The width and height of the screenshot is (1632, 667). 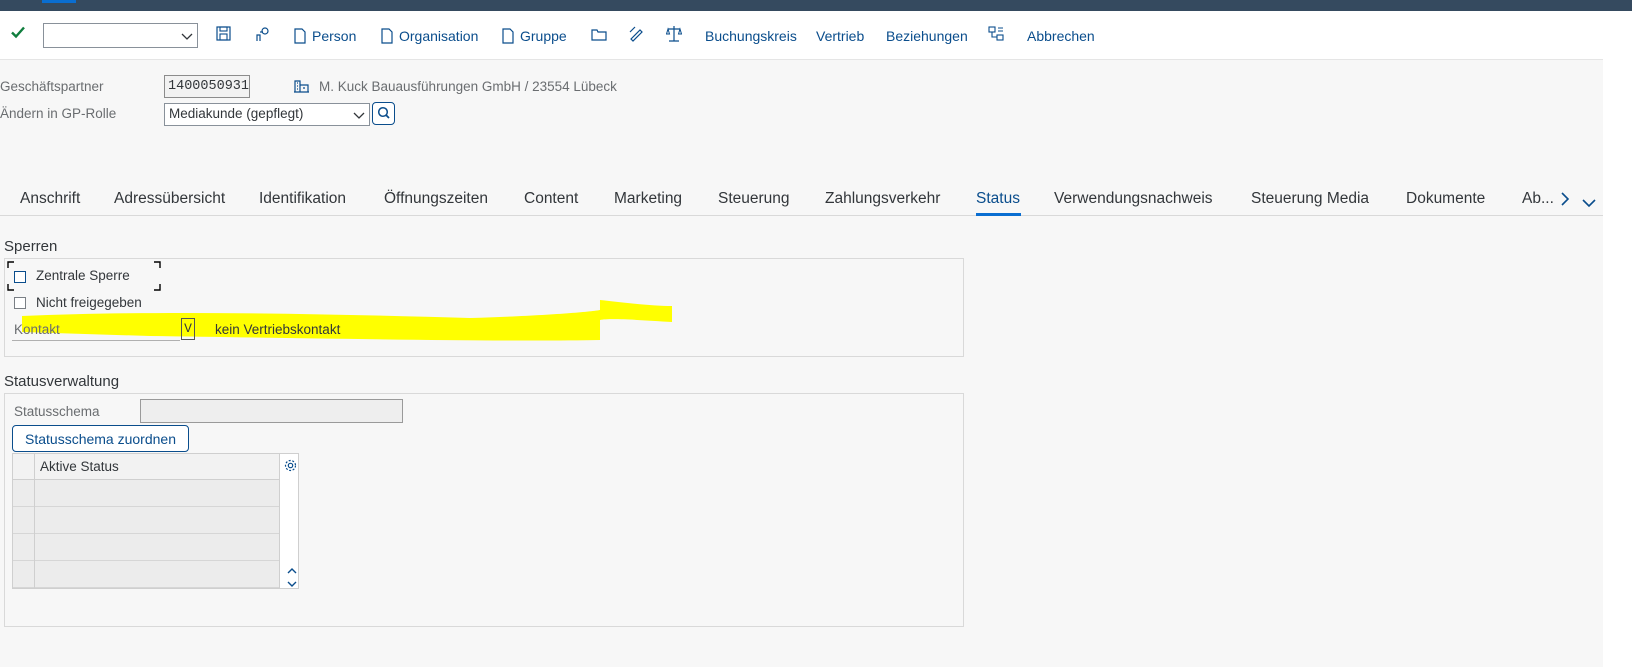 I want to click on nicht-freigegeben-label: Nicht freigegeben, so click(x=89, y=302).